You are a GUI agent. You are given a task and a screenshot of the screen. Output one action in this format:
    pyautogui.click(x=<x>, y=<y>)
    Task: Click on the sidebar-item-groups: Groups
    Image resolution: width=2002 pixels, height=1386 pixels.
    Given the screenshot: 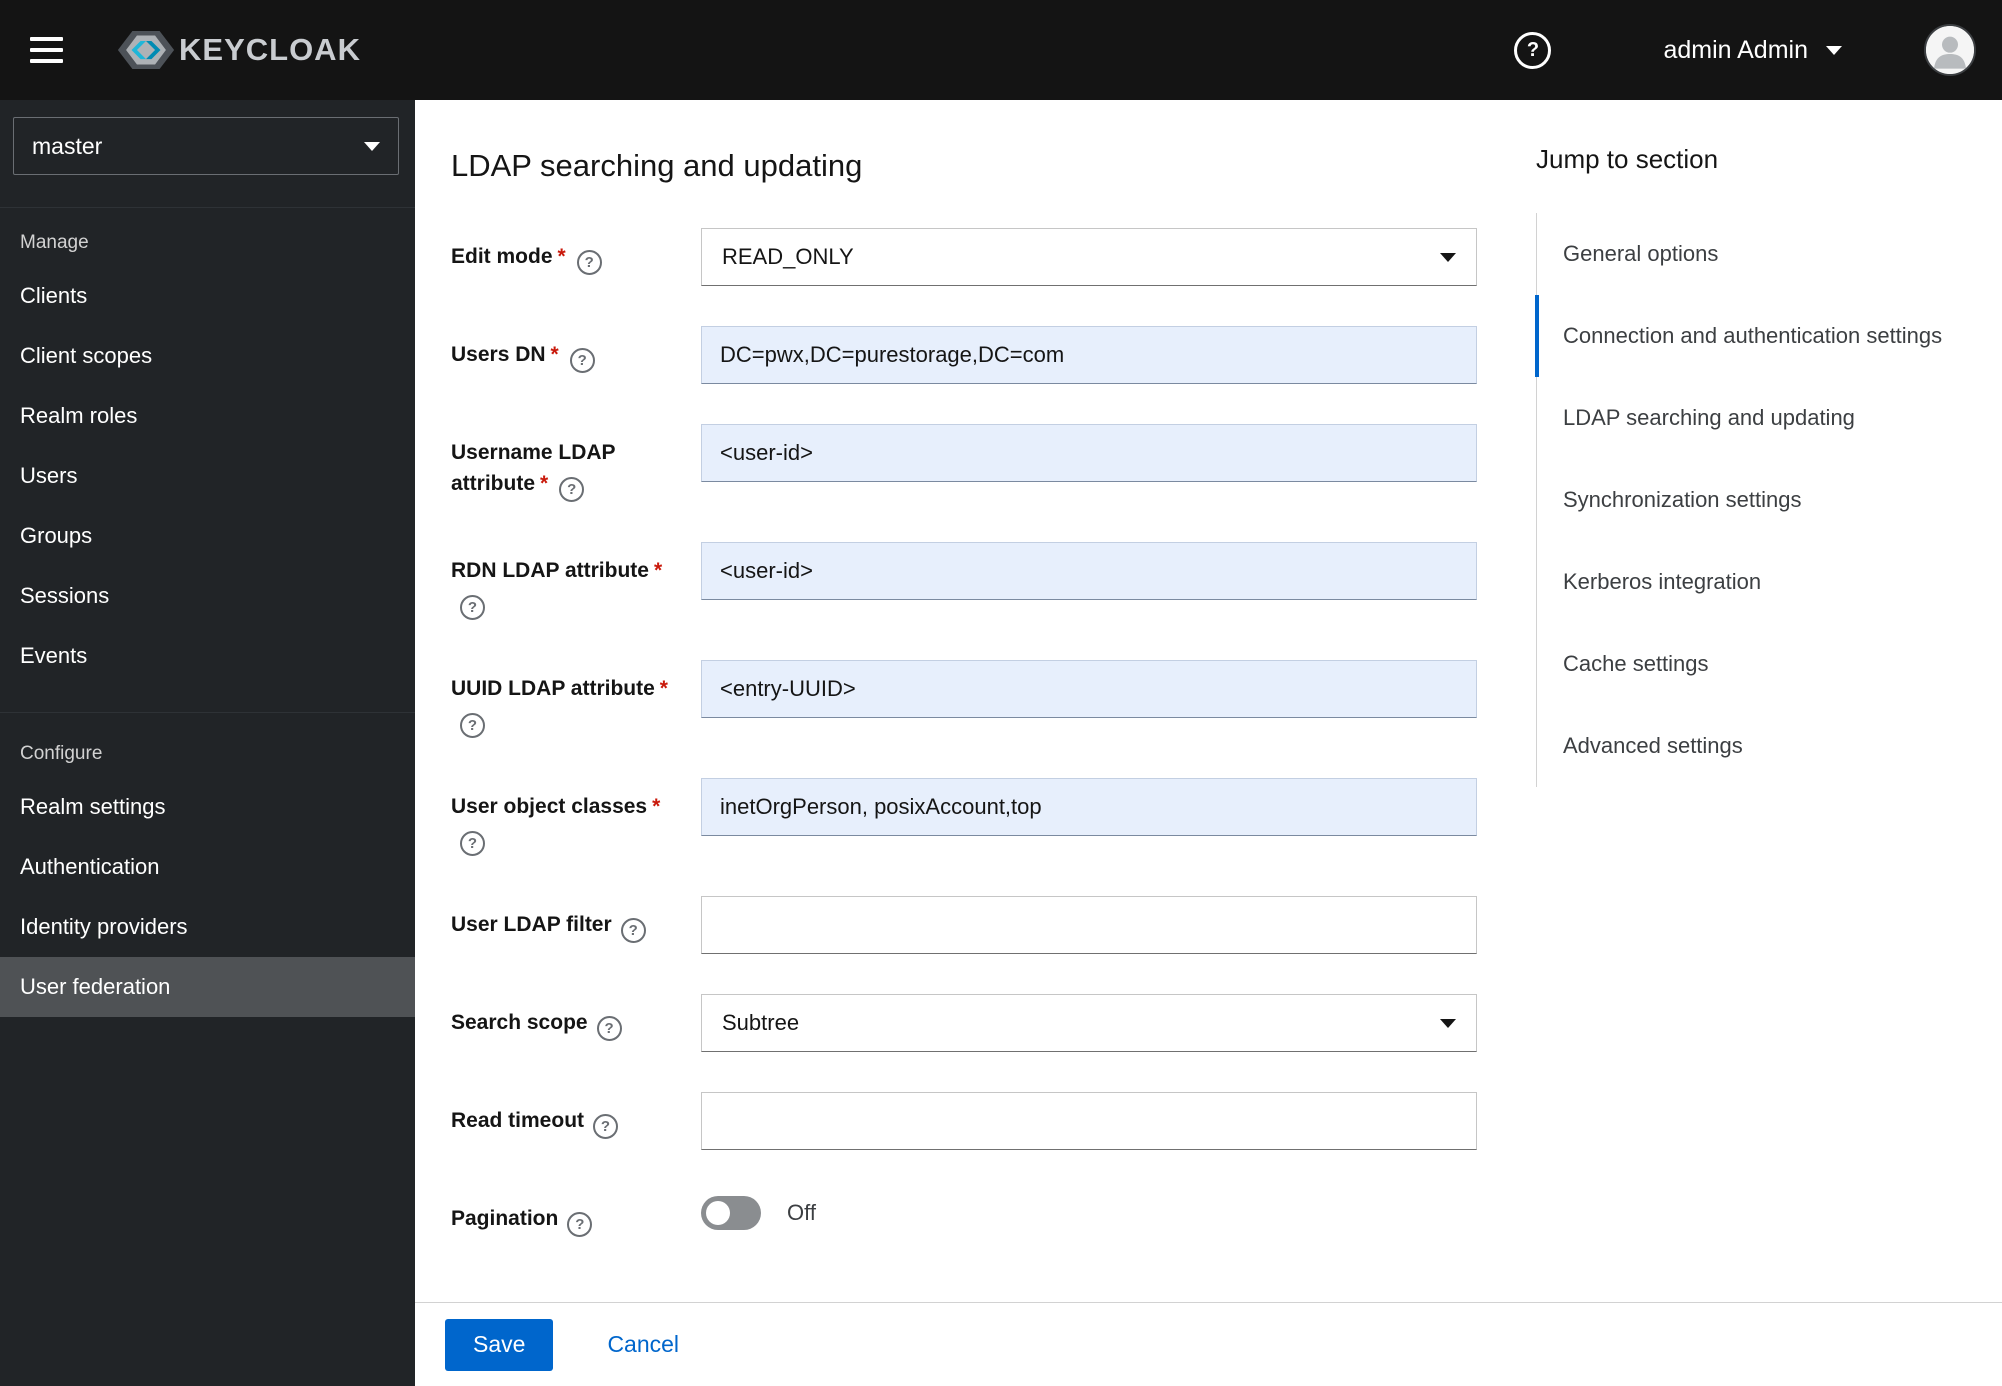 What is the action you would take?
    pyautogui.click(x=207, y=536)
    